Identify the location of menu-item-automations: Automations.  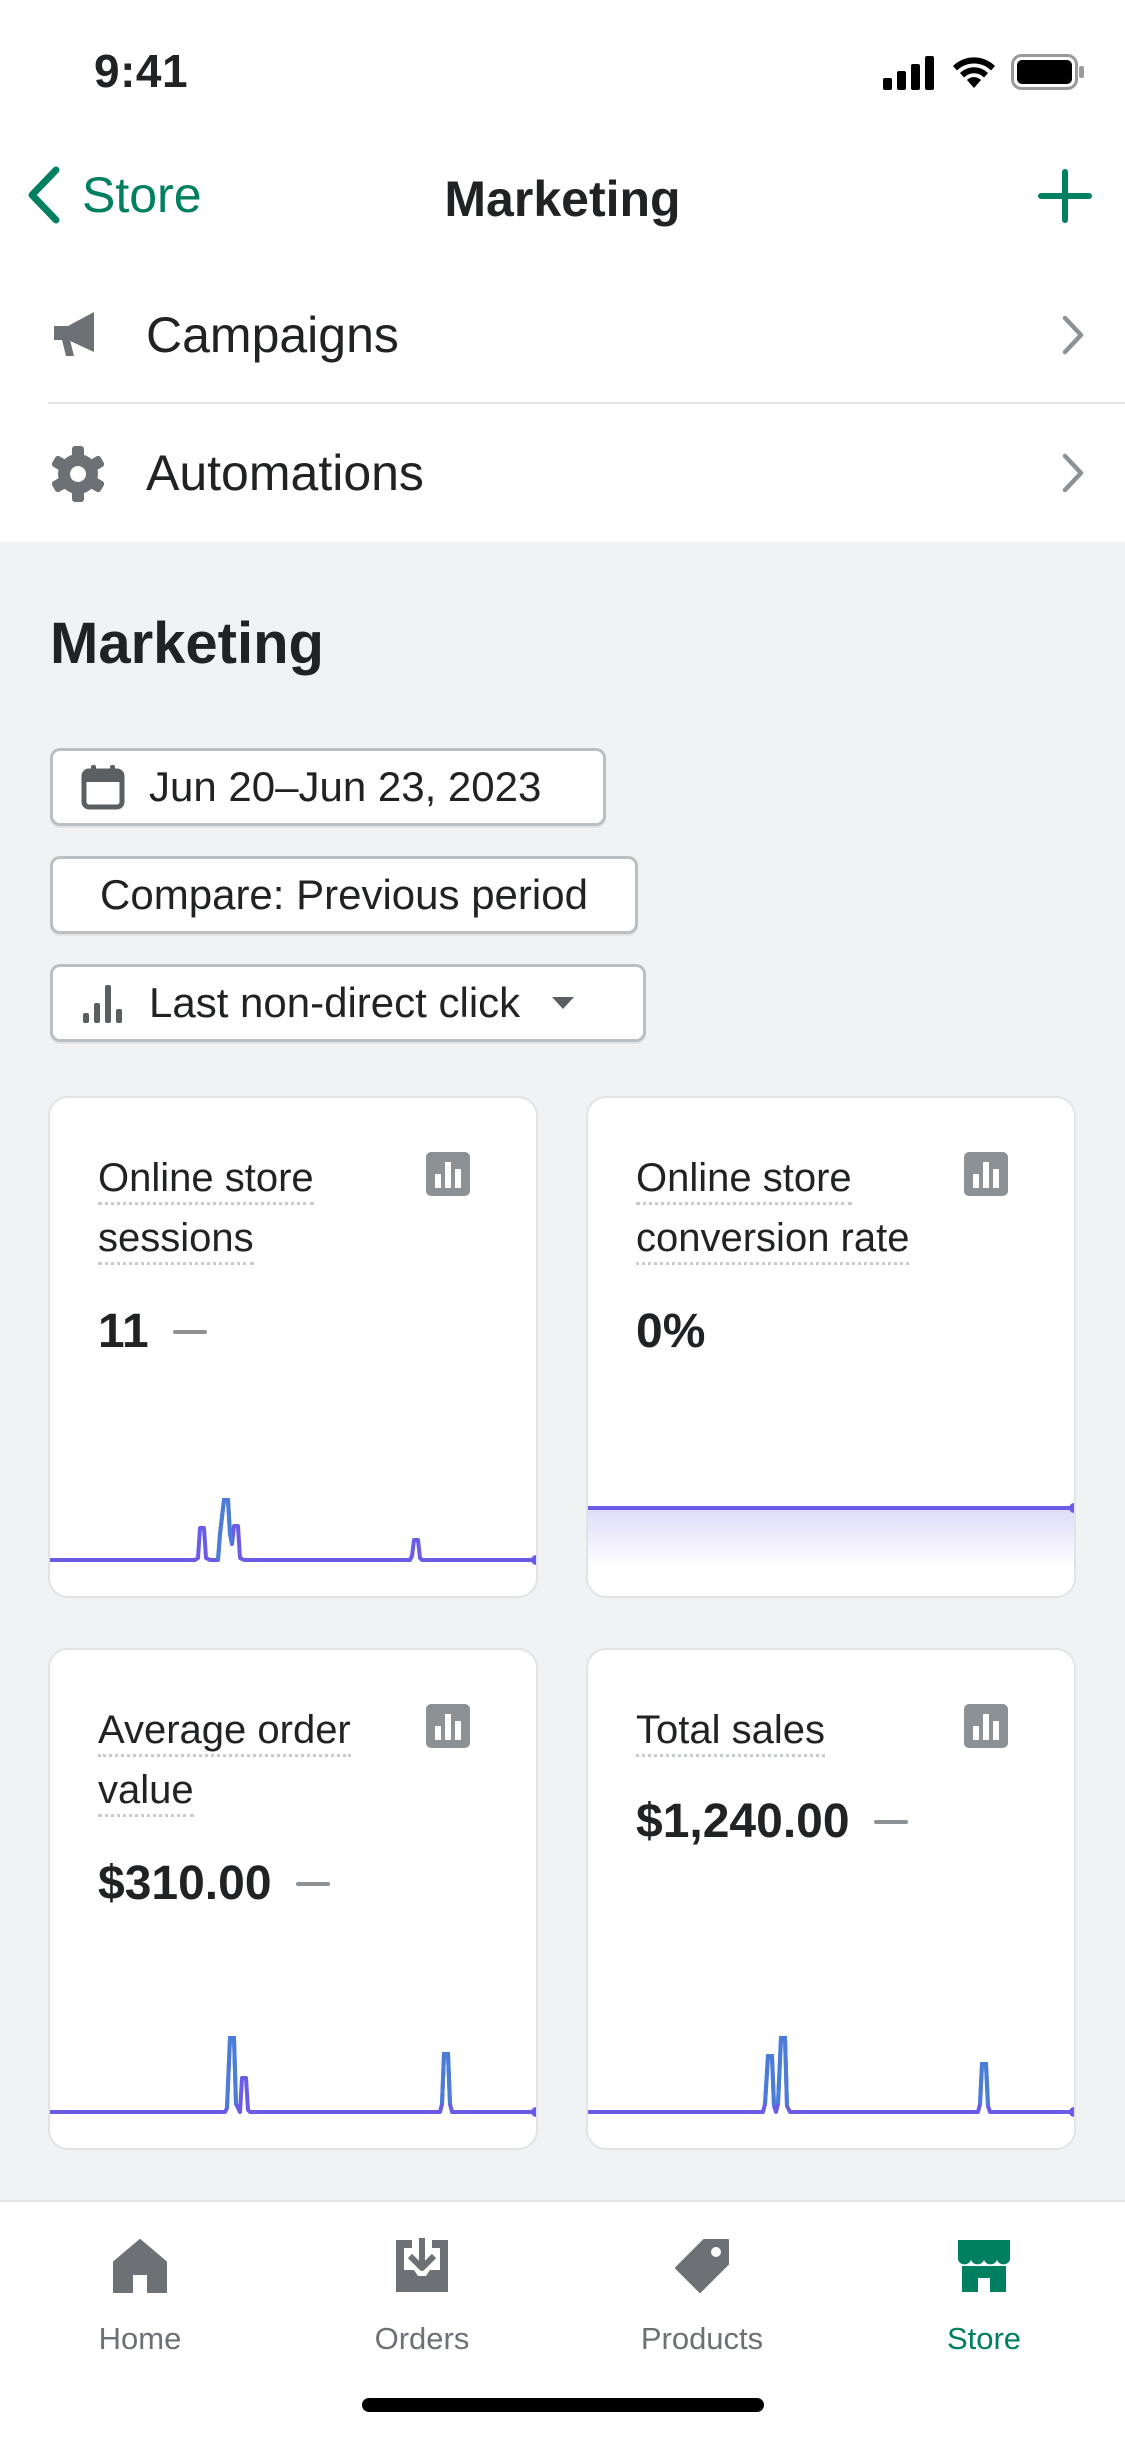
(562, 473).